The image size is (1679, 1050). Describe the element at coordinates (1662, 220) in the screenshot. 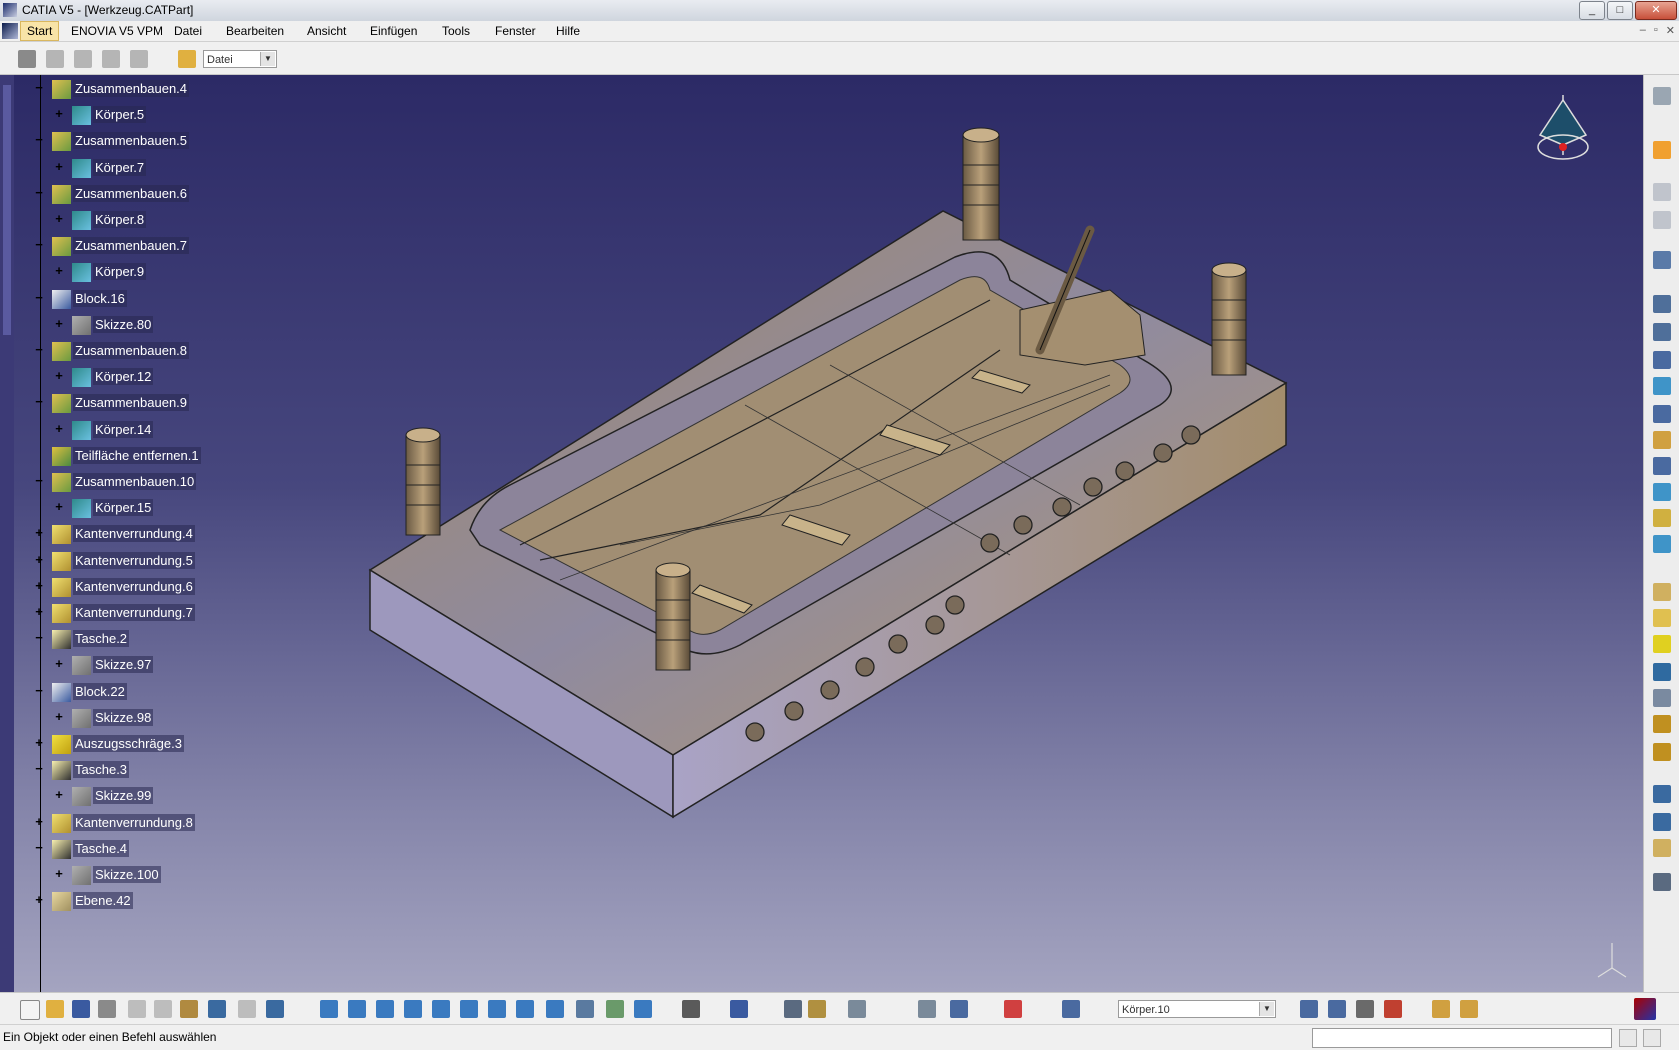

I see `update-all-icon` at that location.